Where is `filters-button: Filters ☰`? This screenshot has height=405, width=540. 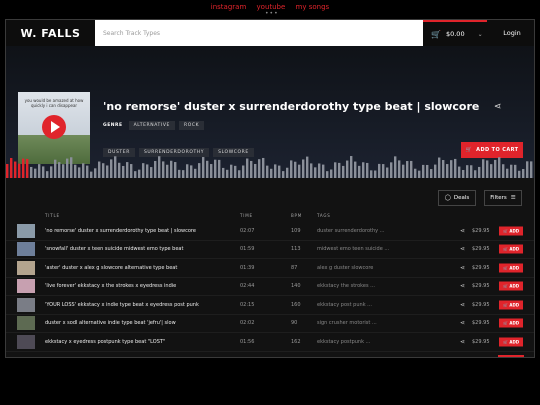
filters-button: Filters ☰ is located at coordinates (503, 198).